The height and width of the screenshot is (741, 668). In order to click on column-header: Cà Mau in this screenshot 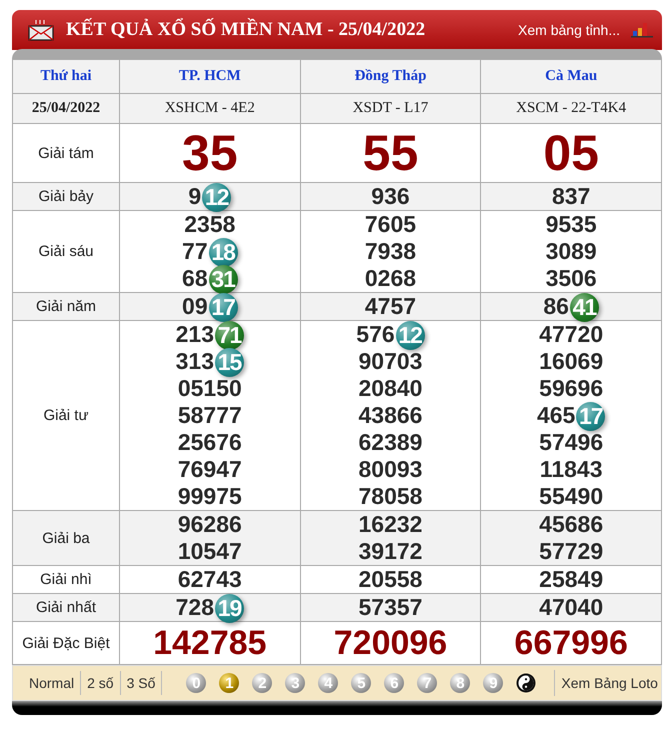, I will do `click(571, 77)`.